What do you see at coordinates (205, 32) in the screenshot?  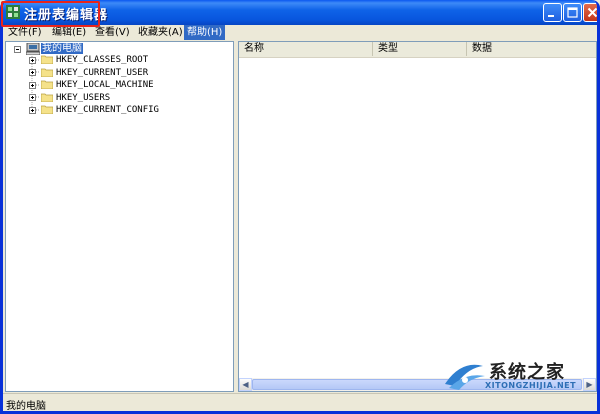 I see `menu-help: 帮助(H)` at bounding box center [205, 32].